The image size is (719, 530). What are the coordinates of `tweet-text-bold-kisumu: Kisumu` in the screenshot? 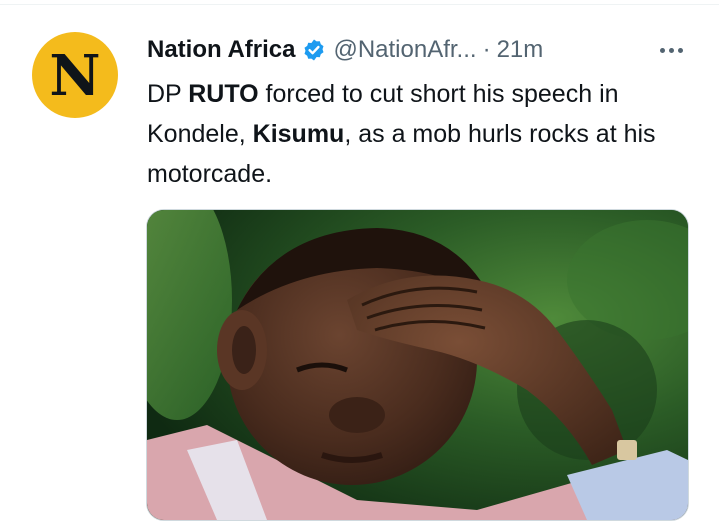 It's located at (298, 134).